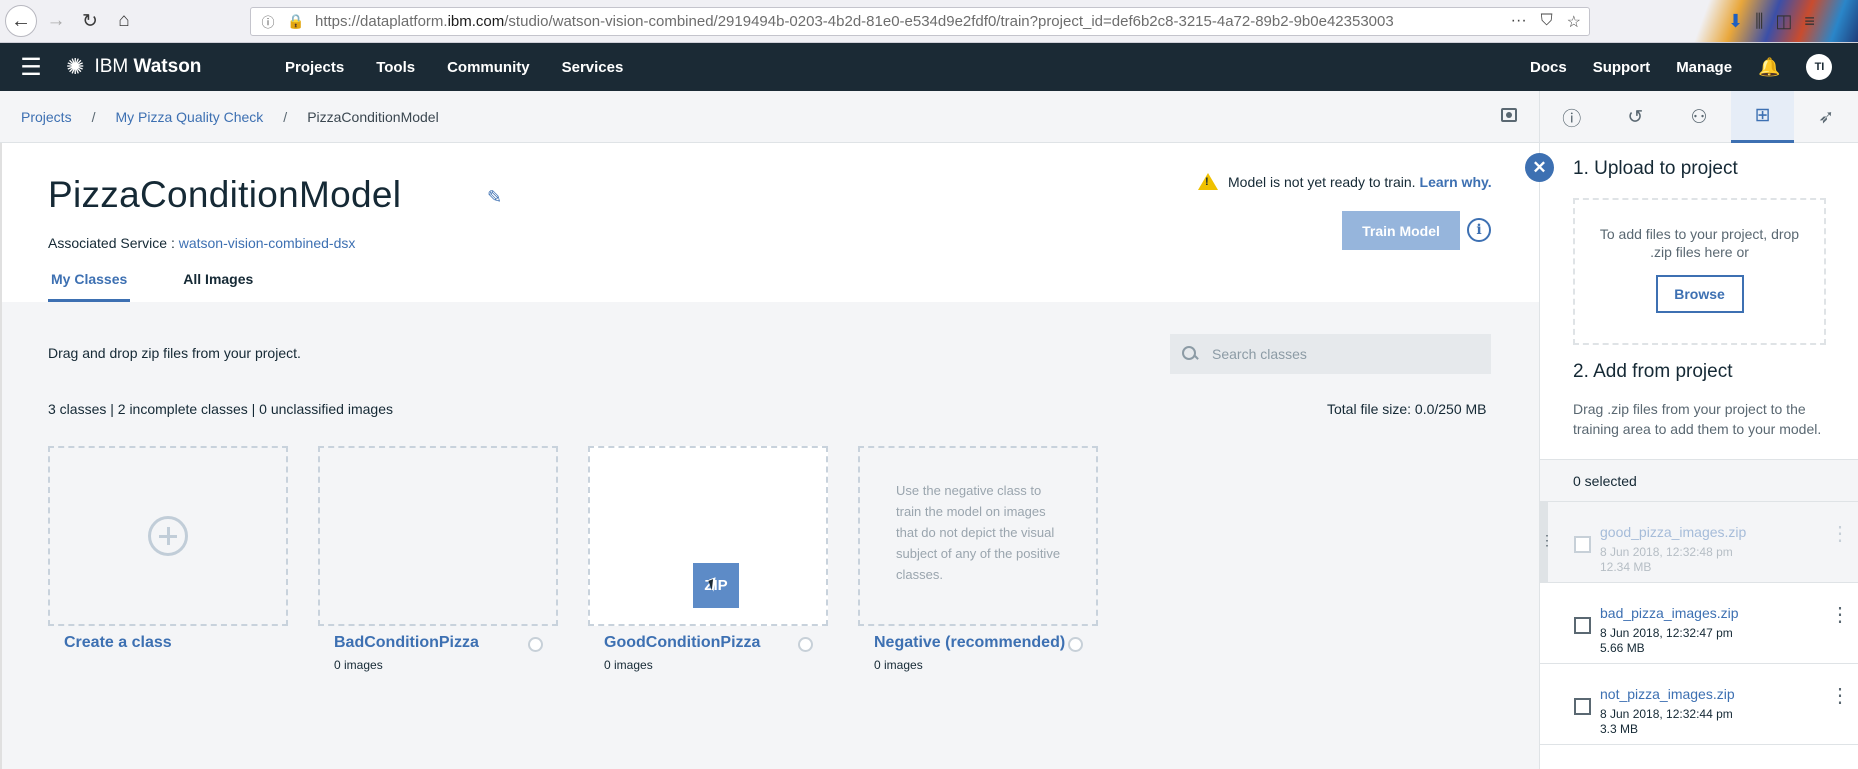  I want to click on info-circle-icon: i, so click(1479, 230).